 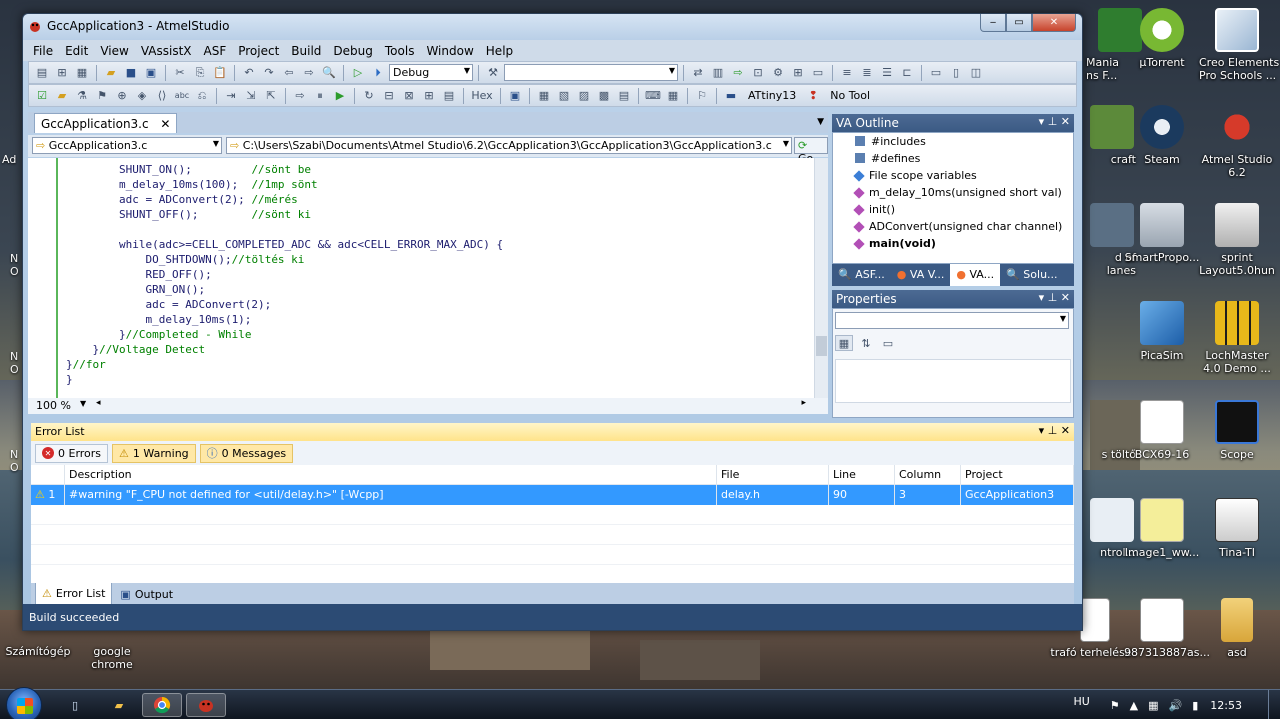 What do you see at coordinates (251, 96) in the screenshot?
I see `step-over-icon: ⇲` at bounding box center [251, 96].